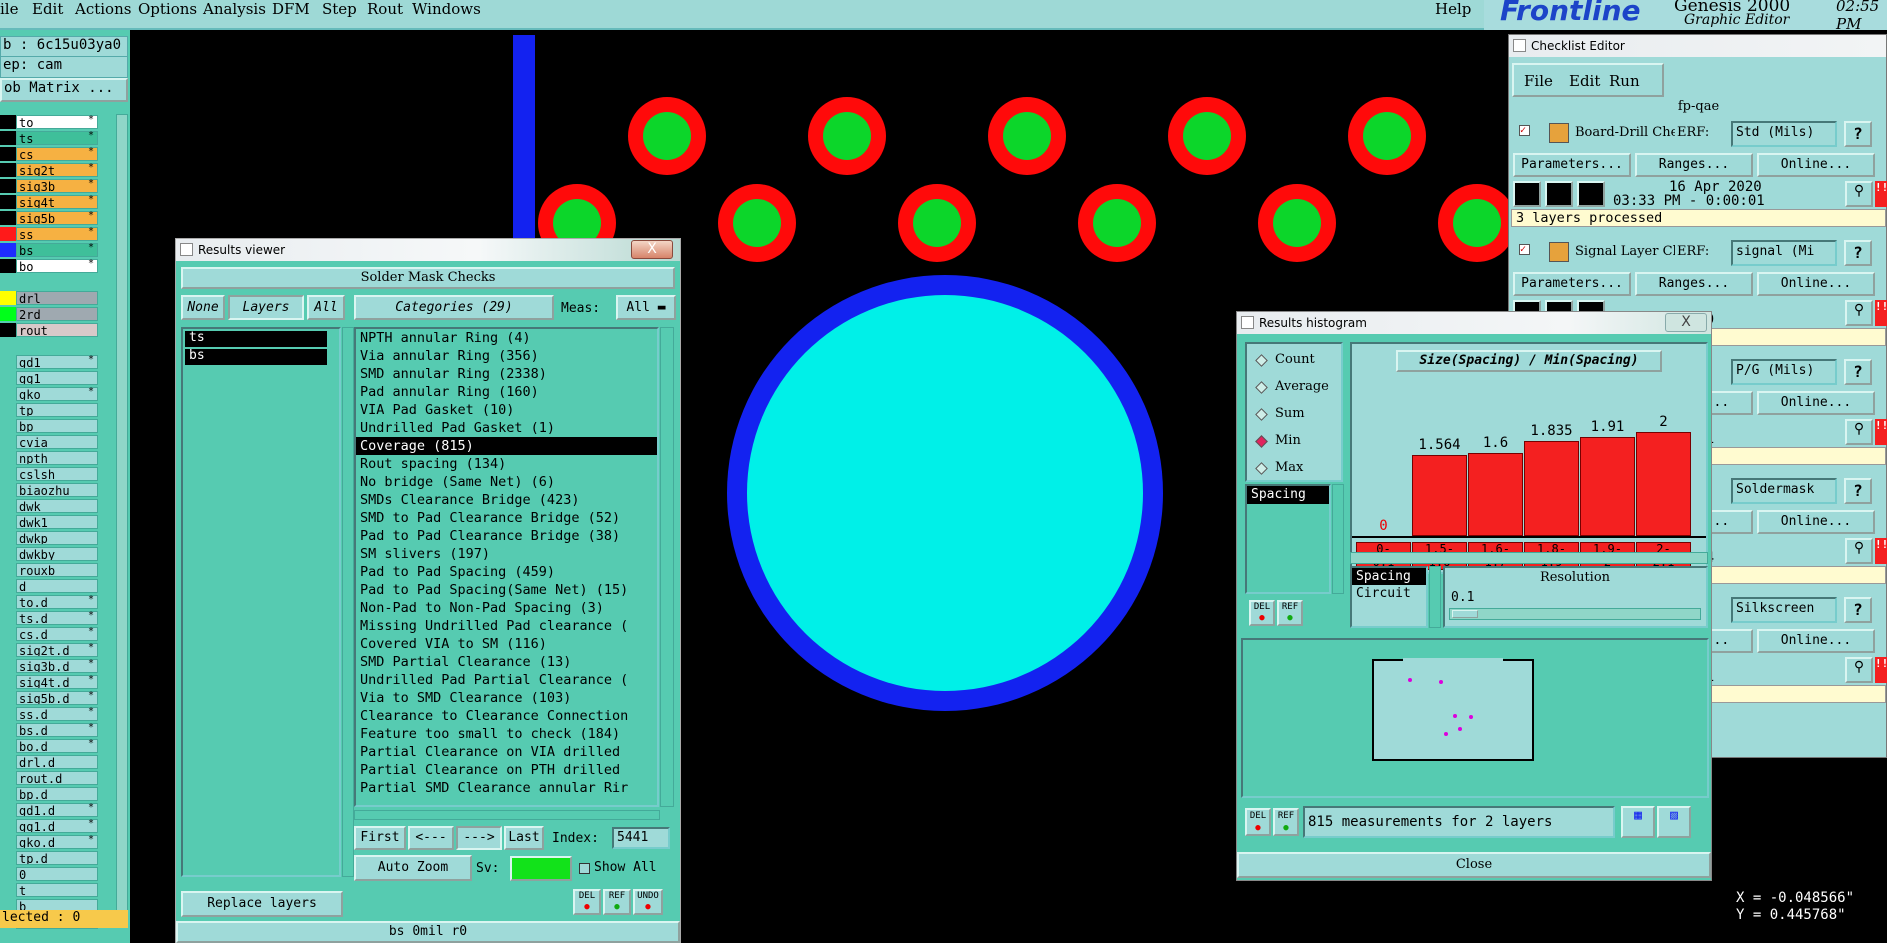  What do you see at coordinates (1261, 414) in the screenshot?
I see `mode-radio-sum` at bounding box center [1261, 414].